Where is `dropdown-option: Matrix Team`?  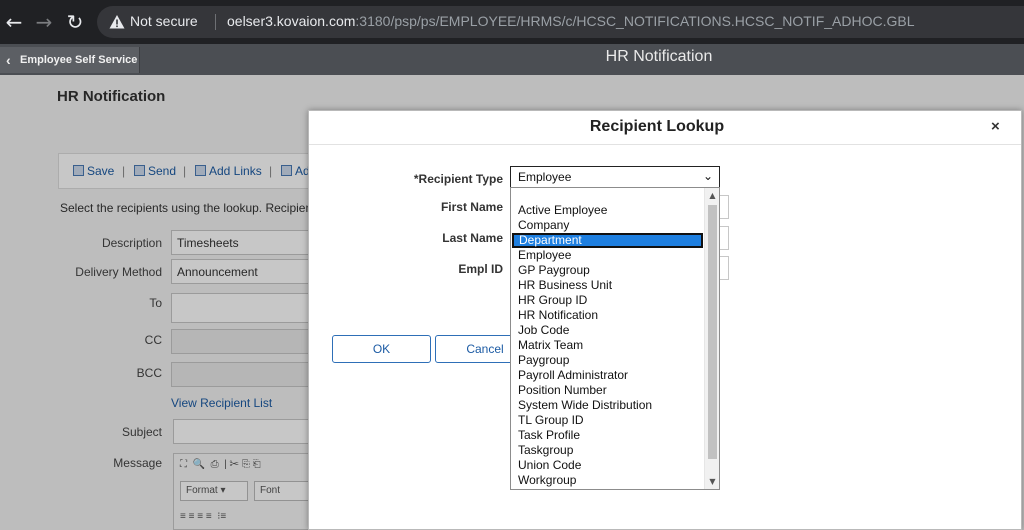
dropdown-option: Matrix Team is located at coordinates (607, 345).